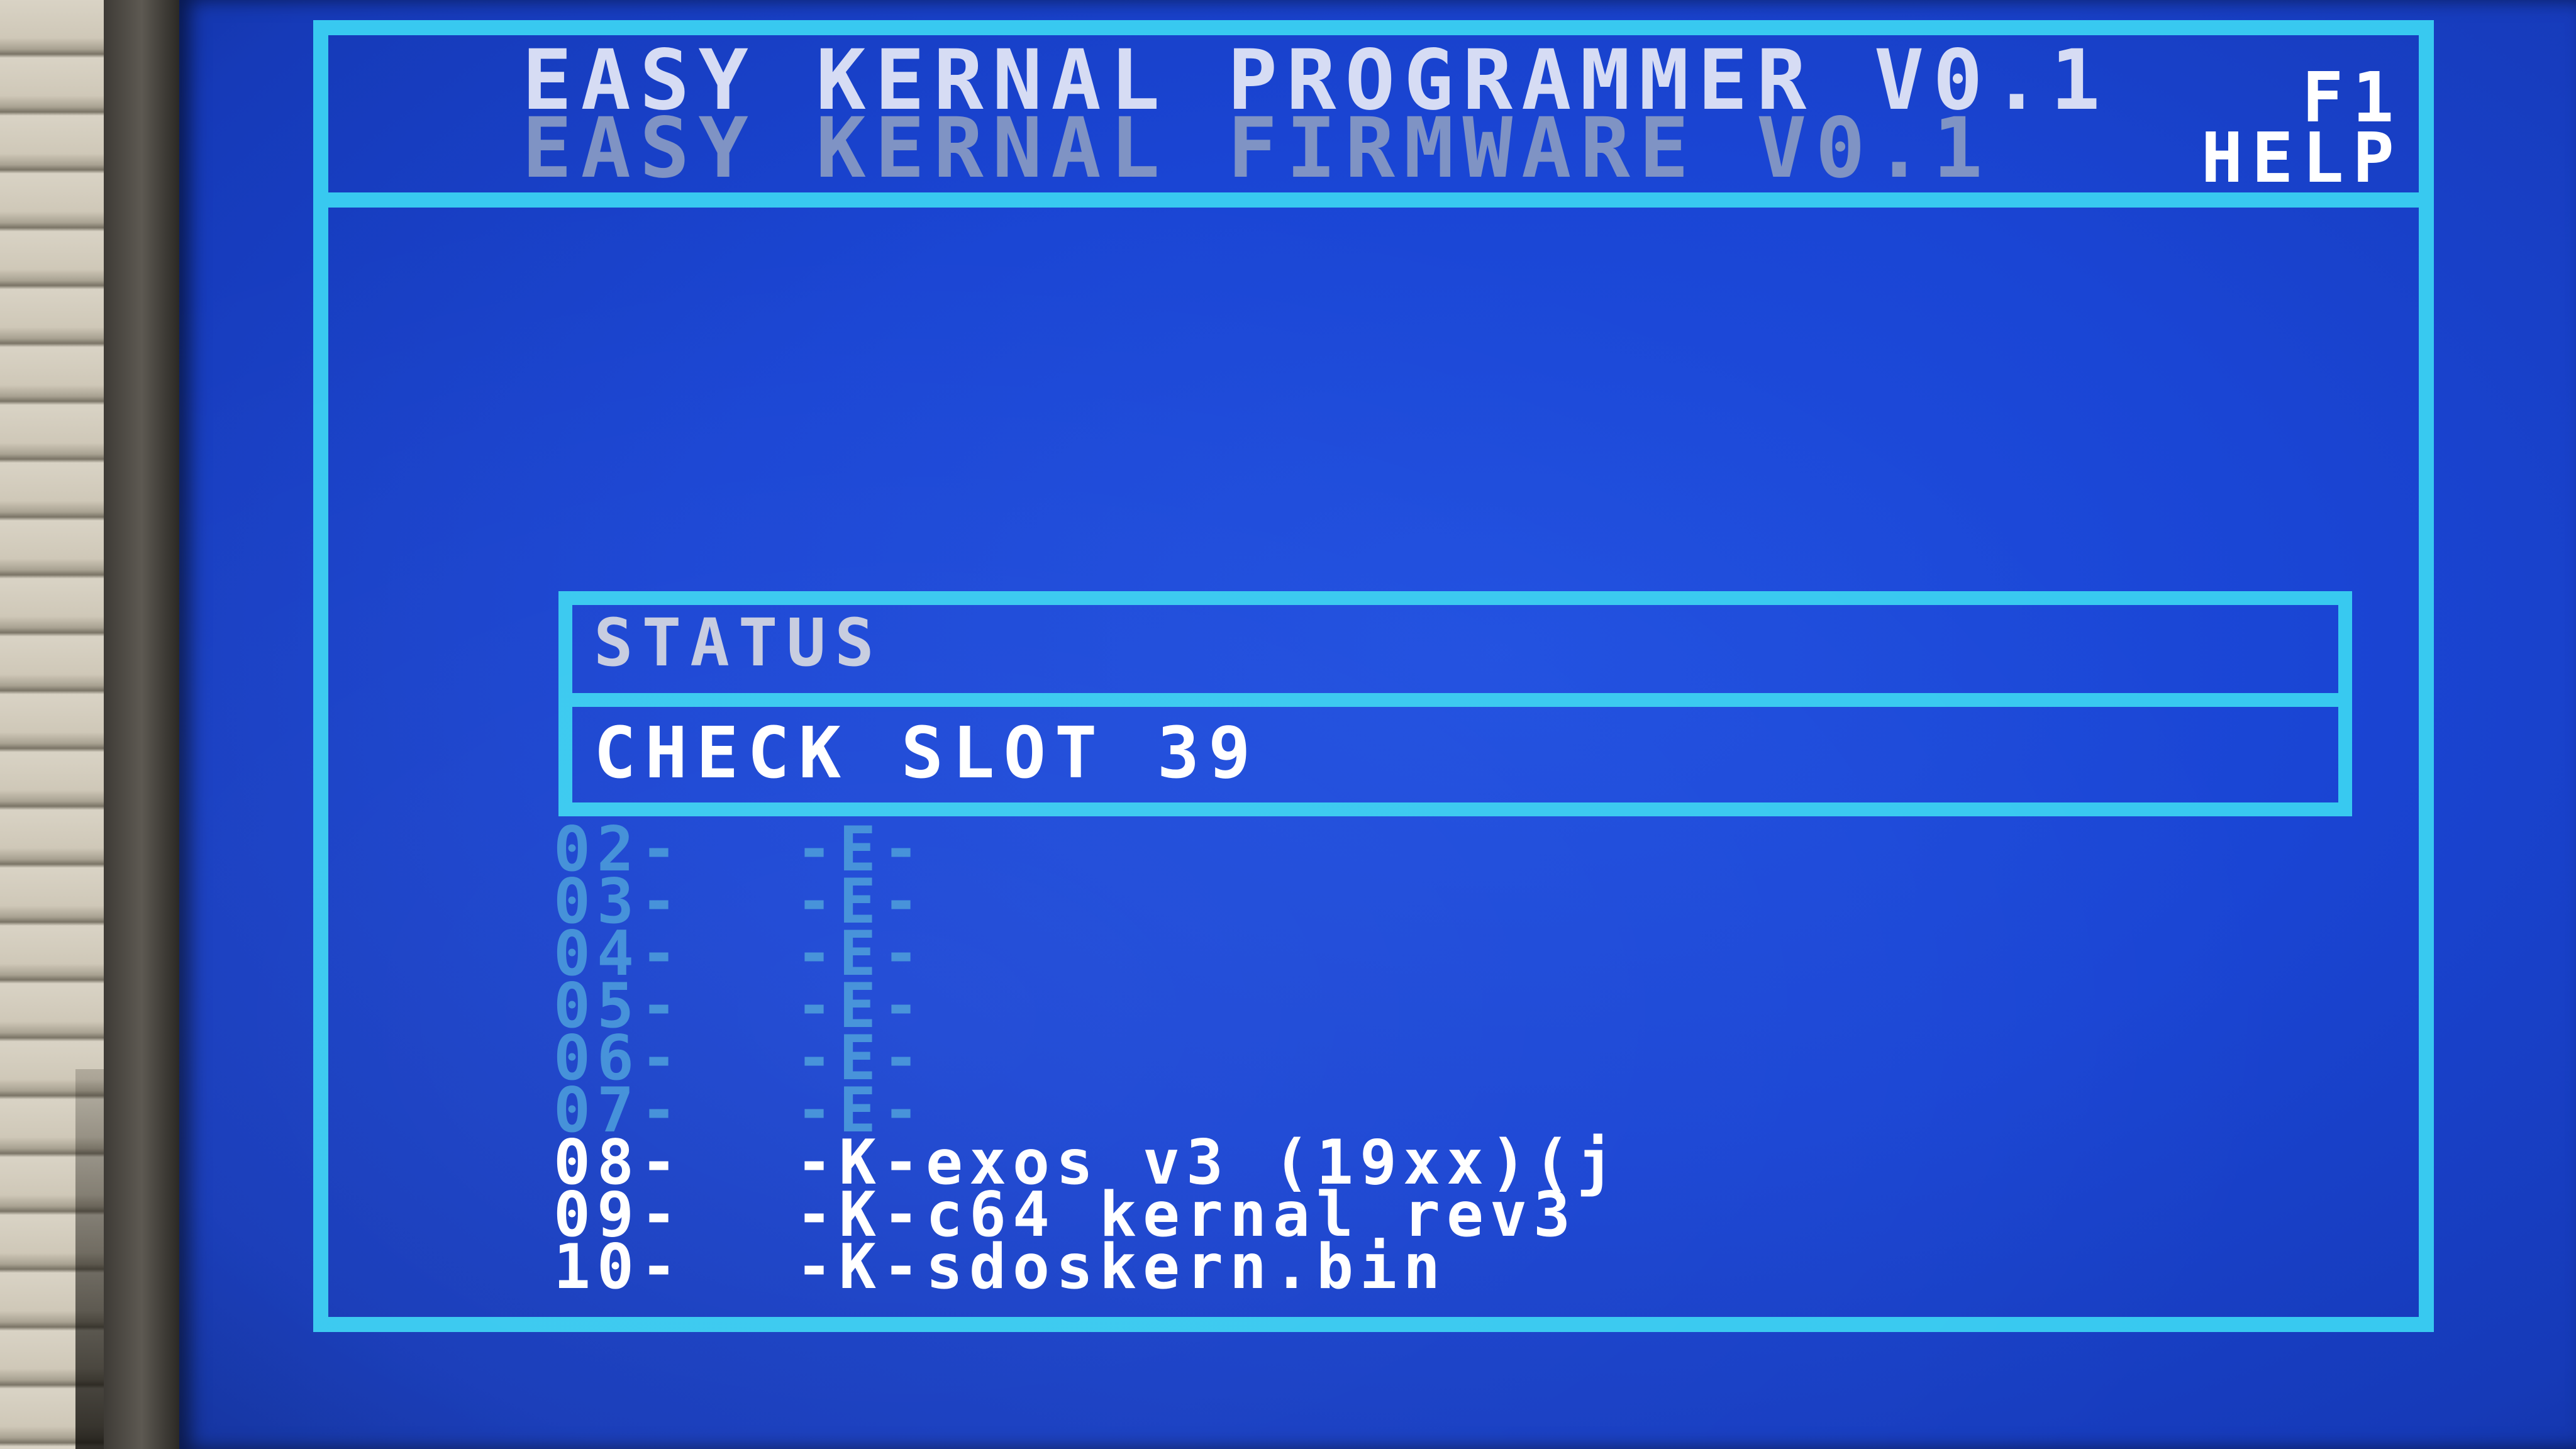 The width and height of the screenshot is (2576, 1449). What do you see at coordinates (1121, 1267) in the screenshot?
I see `slot-entry: -K-sdoskern.bin` at bounding box center [1121, 1267].